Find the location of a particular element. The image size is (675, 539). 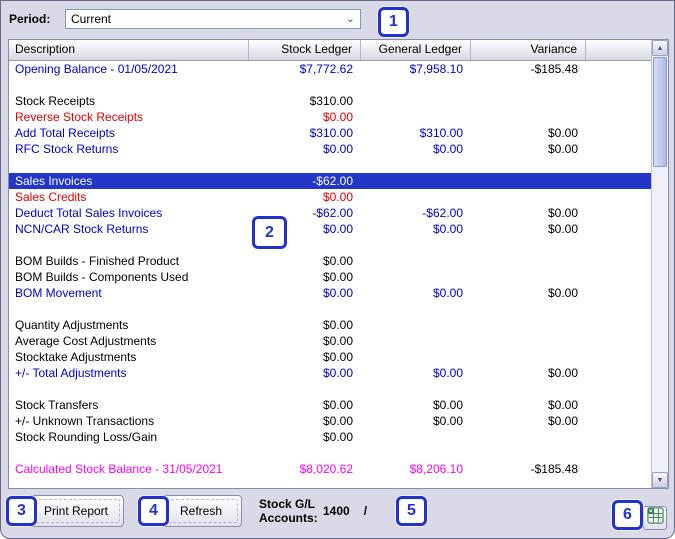

annotation-callout-6: 6 is located at coordinates (627, 515).